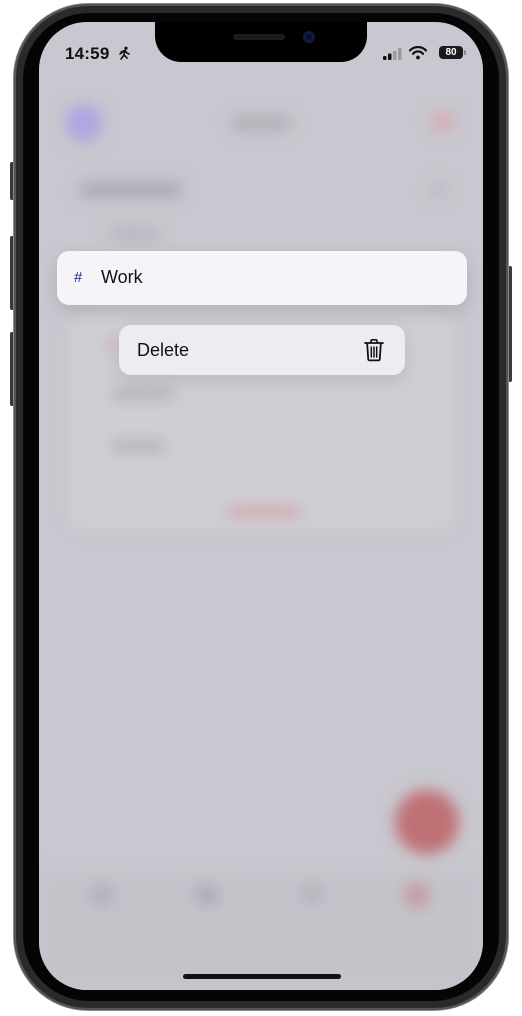  I want to click on status-time: 14:59, so click(87, 53).